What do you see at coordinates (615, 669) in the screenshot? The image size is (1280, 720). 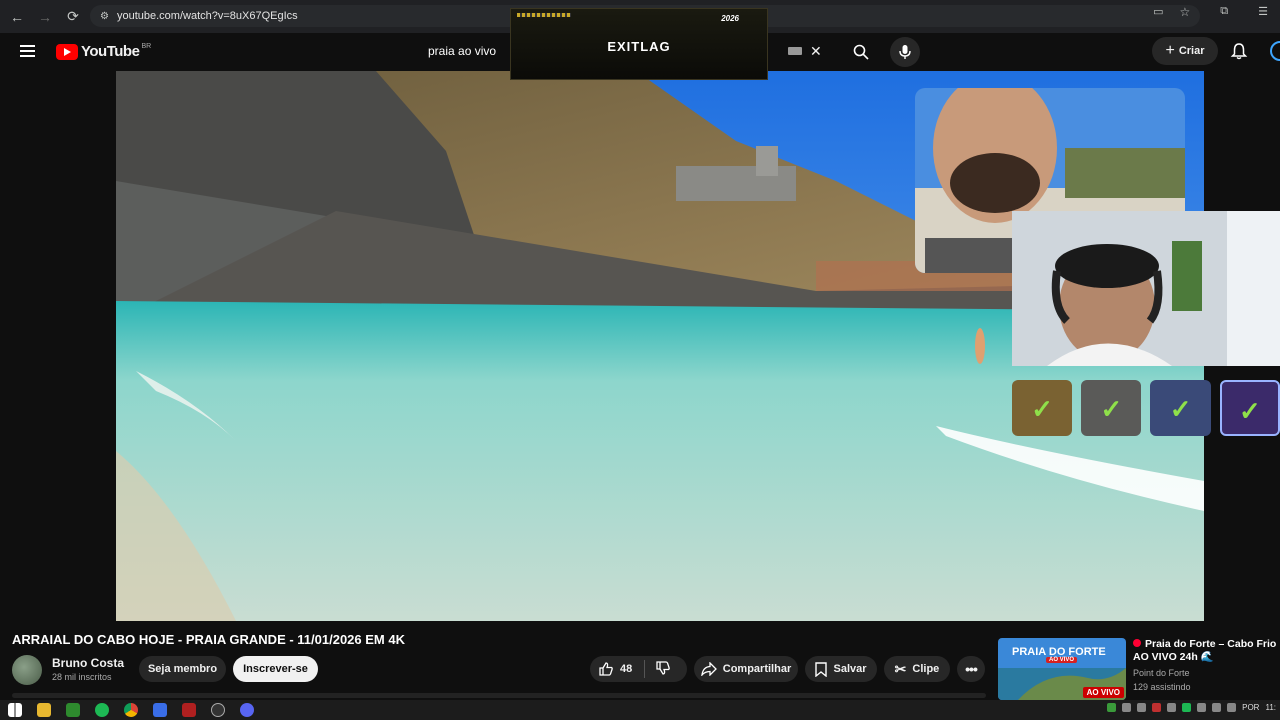 I see `like-button: 48` at bounding box center [615, 669].